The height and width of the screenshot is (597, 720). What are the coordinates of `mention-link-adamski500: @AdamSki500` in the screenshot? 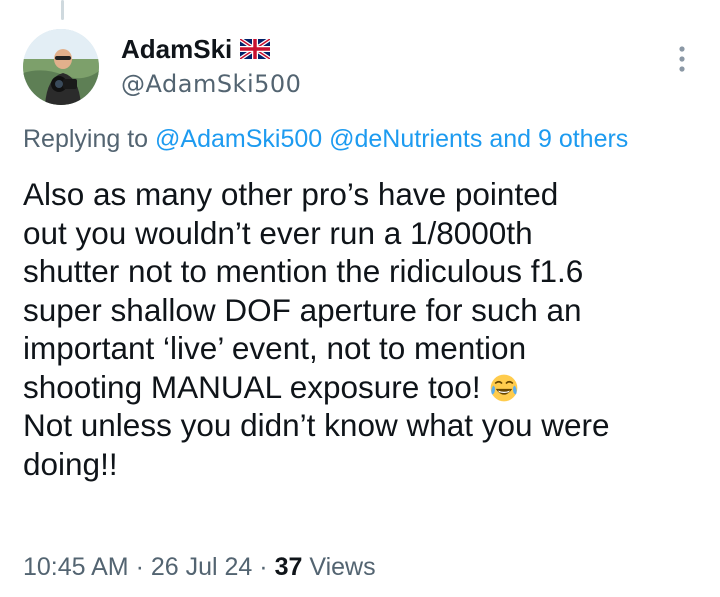 It's located at (238, 139).